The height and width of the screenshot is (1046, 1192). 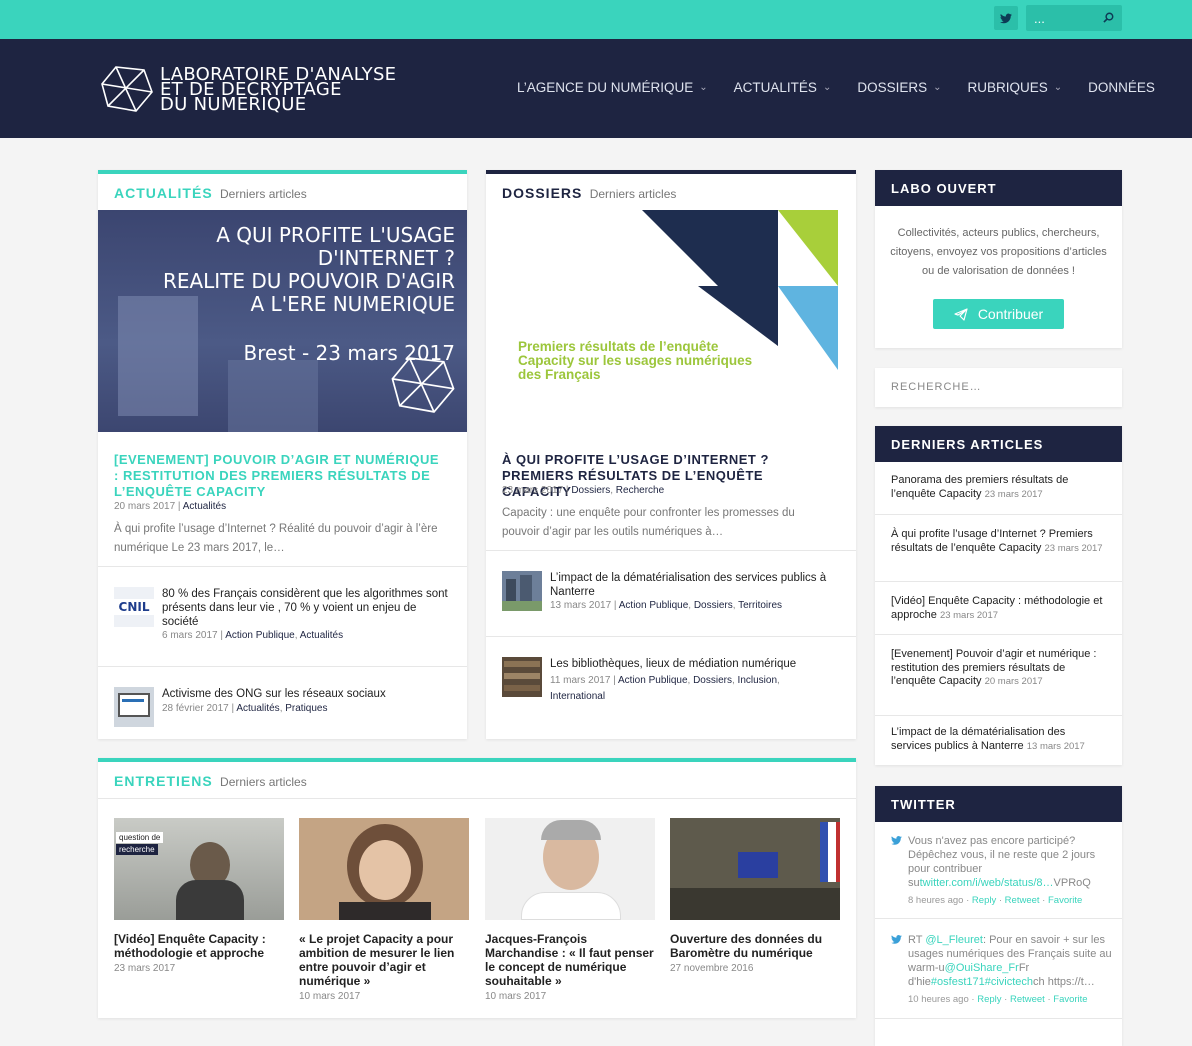 What do you see at coordinates (1121, 87) in the screenshot?
I see `nav-donnees: DONNÉES` at bounding box center [1121, 87].